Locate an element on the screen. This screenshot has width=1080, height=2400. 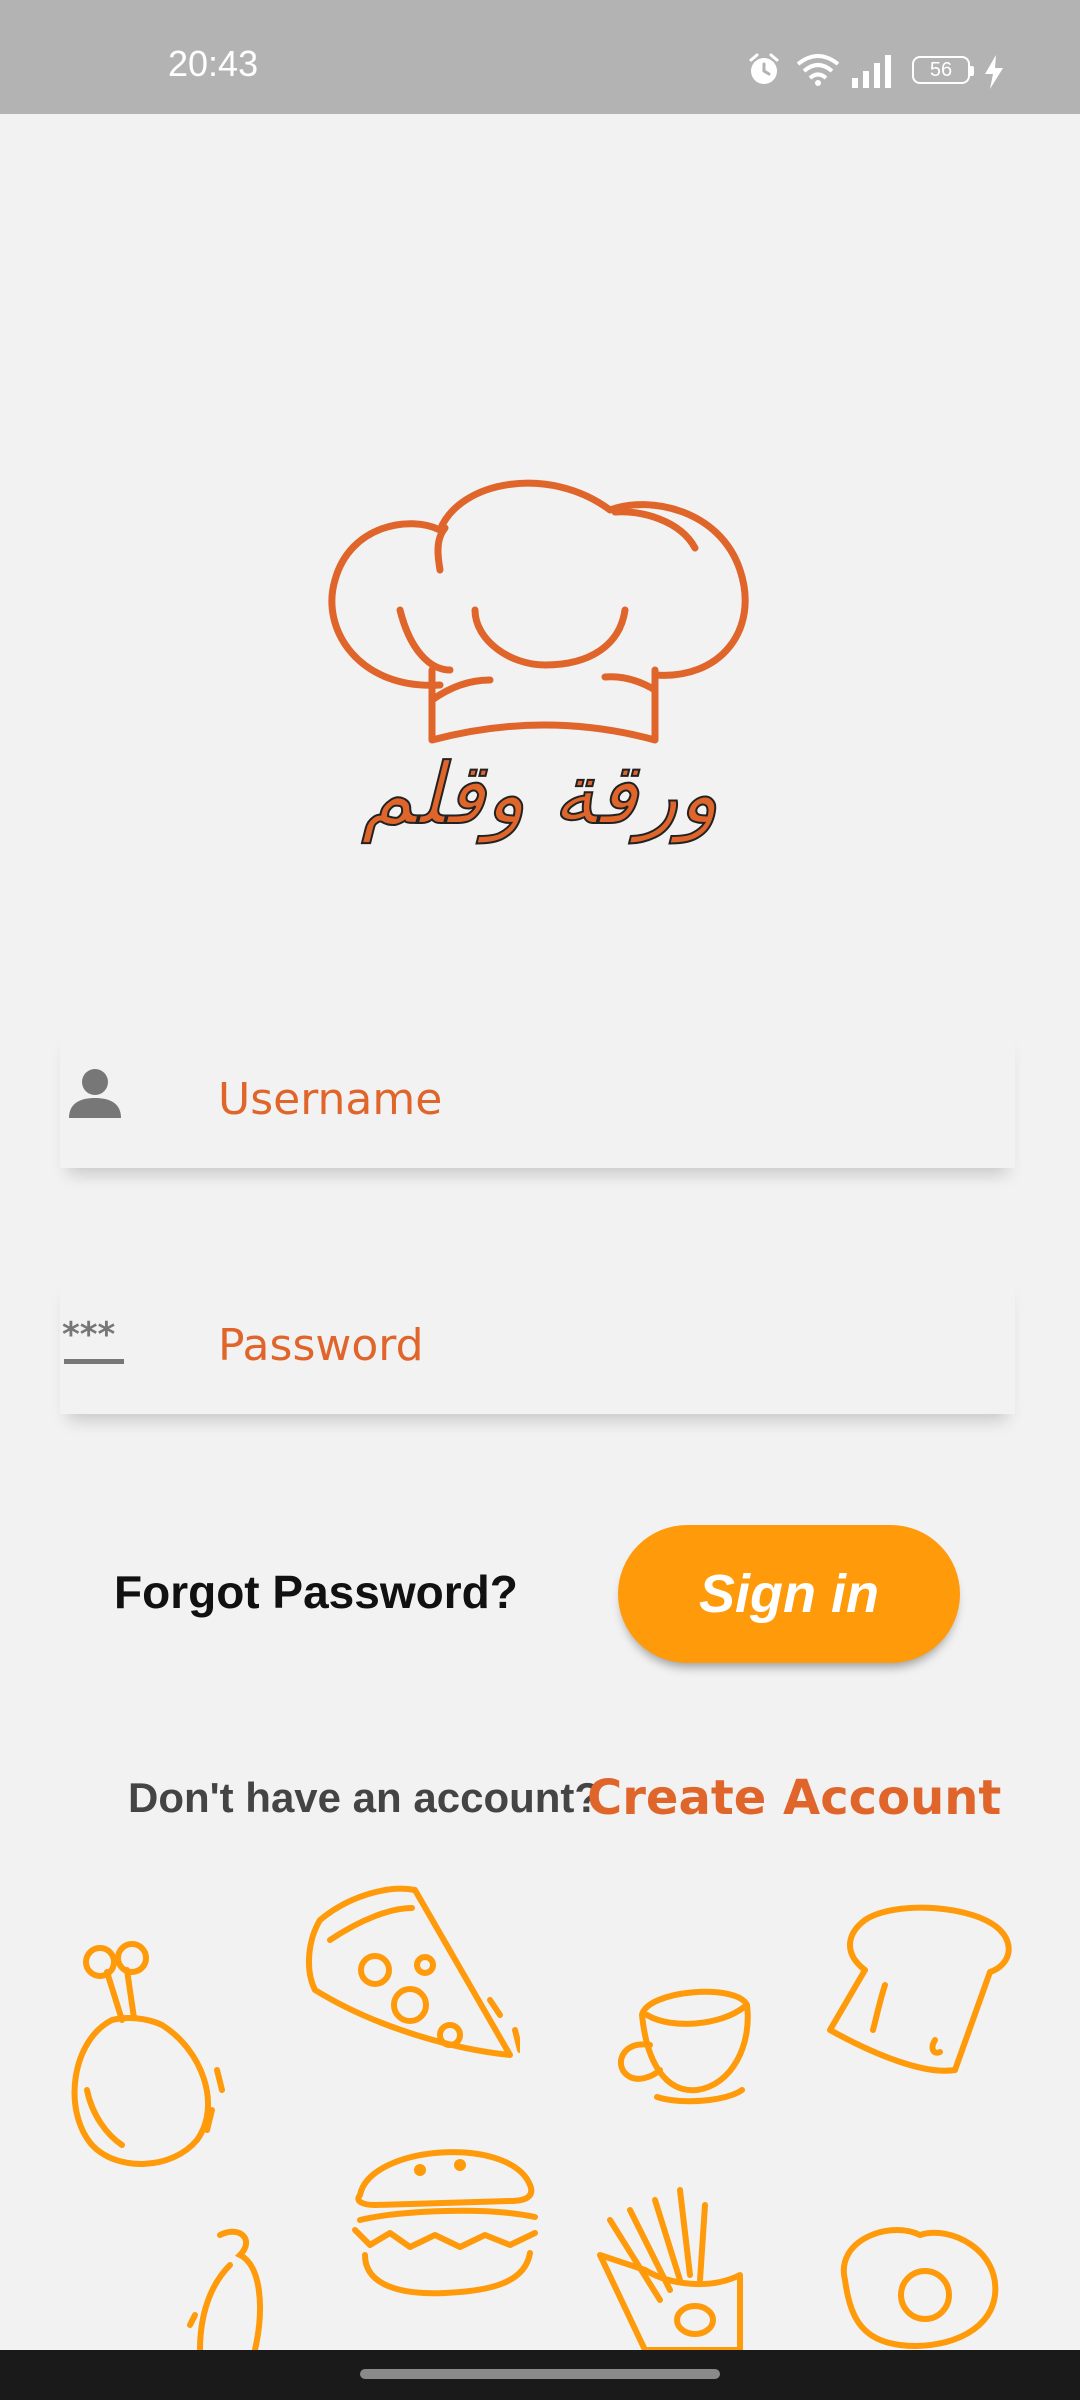
password-asterisk-icon: *** is located at coordinates (93, 1339).